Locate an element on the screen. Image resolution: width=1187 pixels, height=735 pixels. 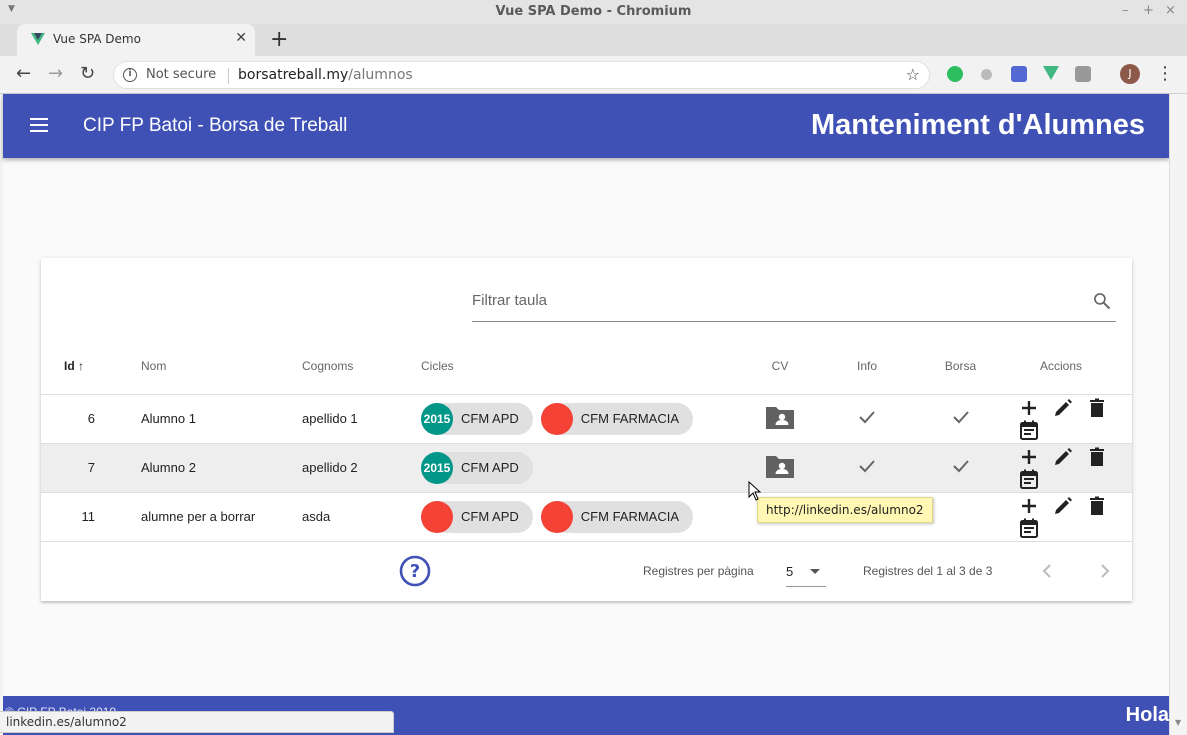
cicle-chip: CFM APD is located at coordinates (477, 516).